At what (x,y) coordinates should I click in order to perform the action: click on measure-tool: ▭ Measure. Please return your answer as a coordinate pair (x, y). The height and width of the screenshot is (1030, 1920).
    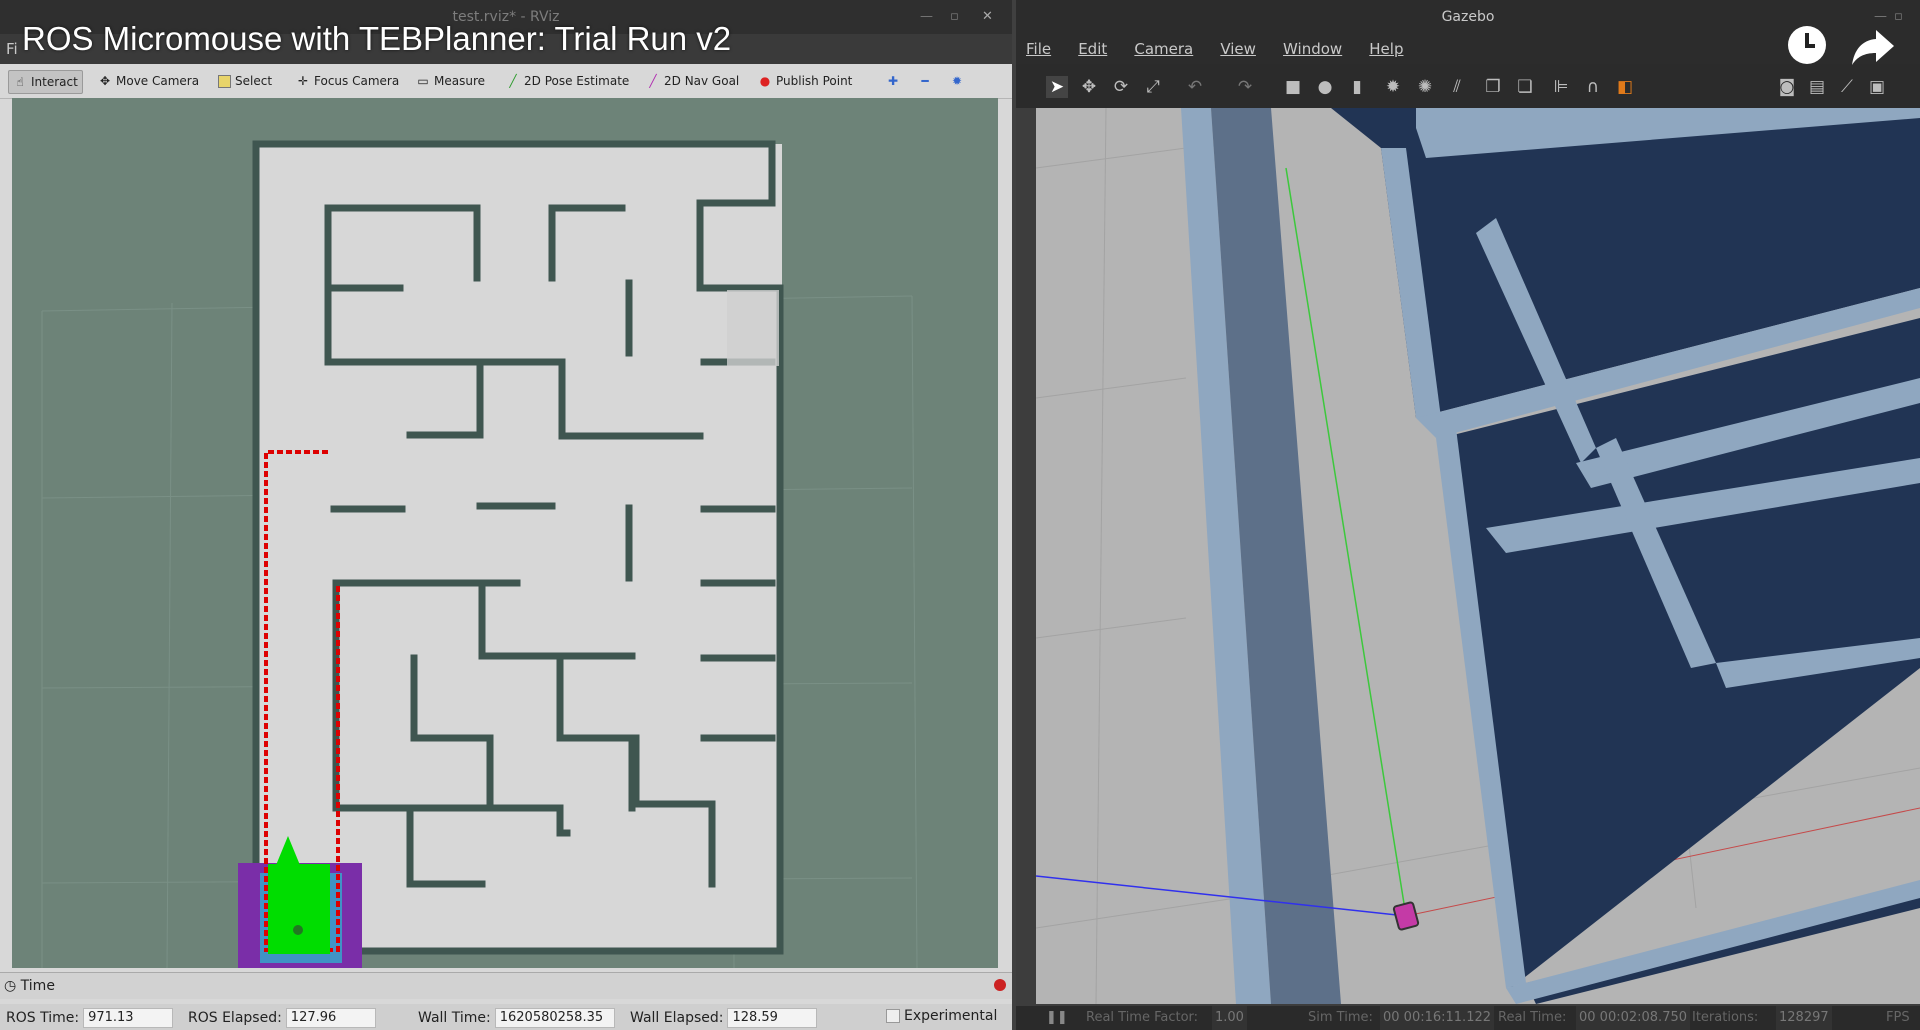
    Looking at the image, I should click on (450, 81).